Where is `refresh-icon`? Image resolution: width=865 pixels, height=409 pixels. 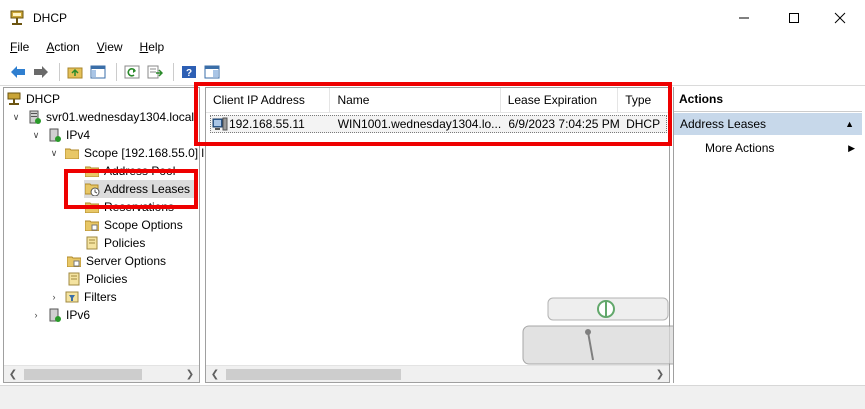 refresh-icon is located at coordinates (132, 71).